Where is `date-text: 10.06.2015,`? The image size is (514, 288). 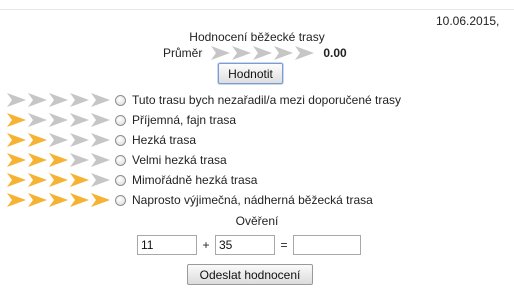
date-text: 10.06.2015, is located at coordinates (468, 21).